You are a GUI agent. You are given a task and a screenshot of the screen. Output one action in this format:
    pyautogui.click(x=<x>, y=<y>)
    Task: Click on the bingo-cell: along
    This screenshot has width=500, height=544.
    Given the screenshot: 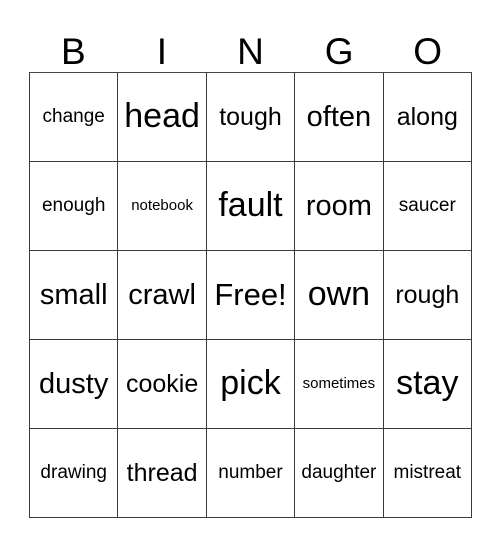 What is the action you would take?
    pyautogui.click(x=427, y=117)
    